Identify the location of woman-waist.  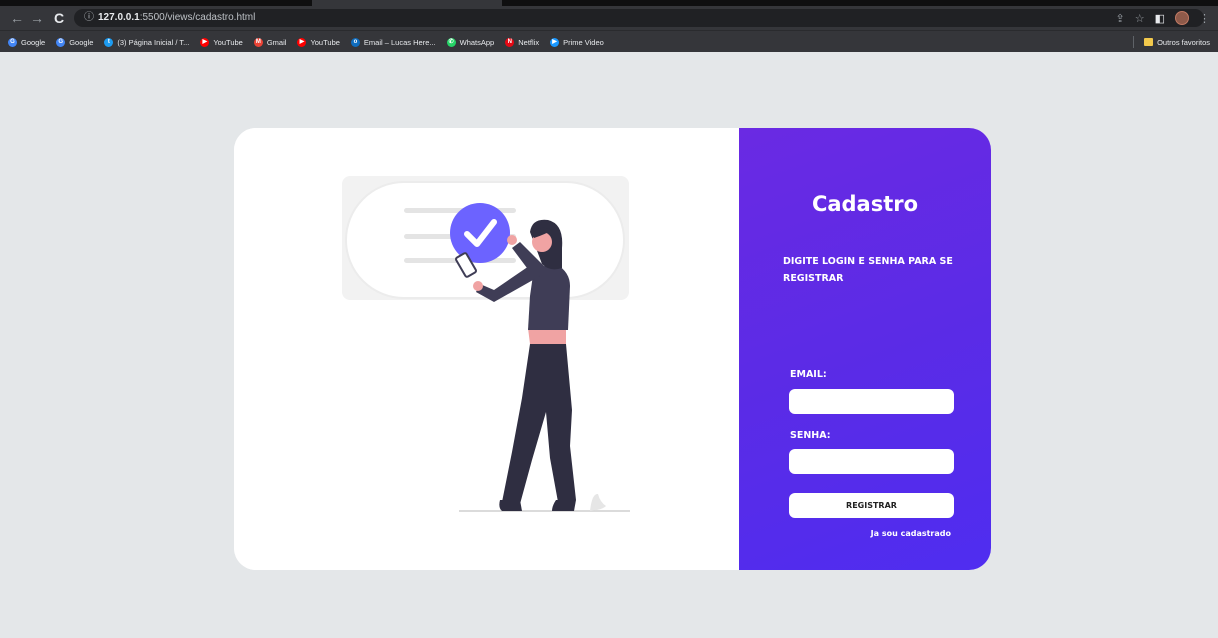
(547, 336).